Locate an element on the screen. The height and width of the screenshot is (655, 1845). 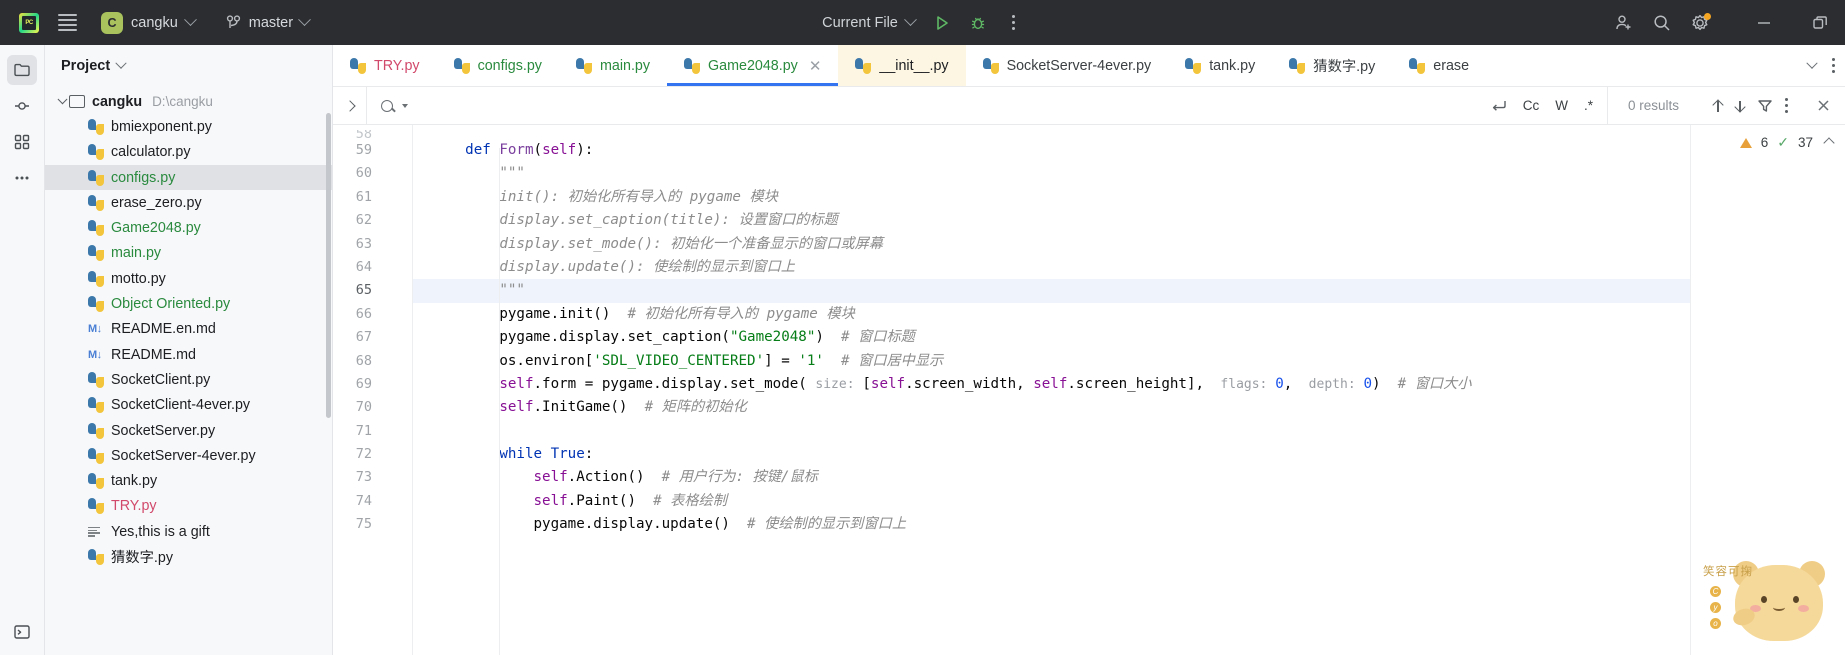
line-number: 70 is located at coordinates (363, 407).